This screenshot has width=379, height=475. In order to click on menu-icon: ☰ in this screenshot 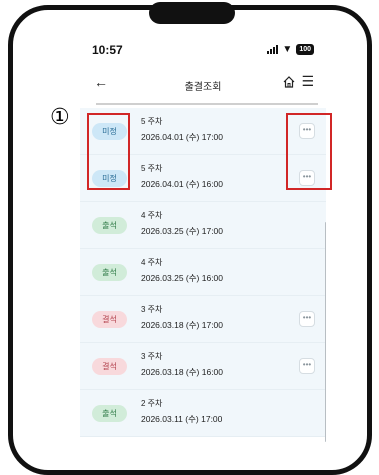, I will do `click(307, 81)`.